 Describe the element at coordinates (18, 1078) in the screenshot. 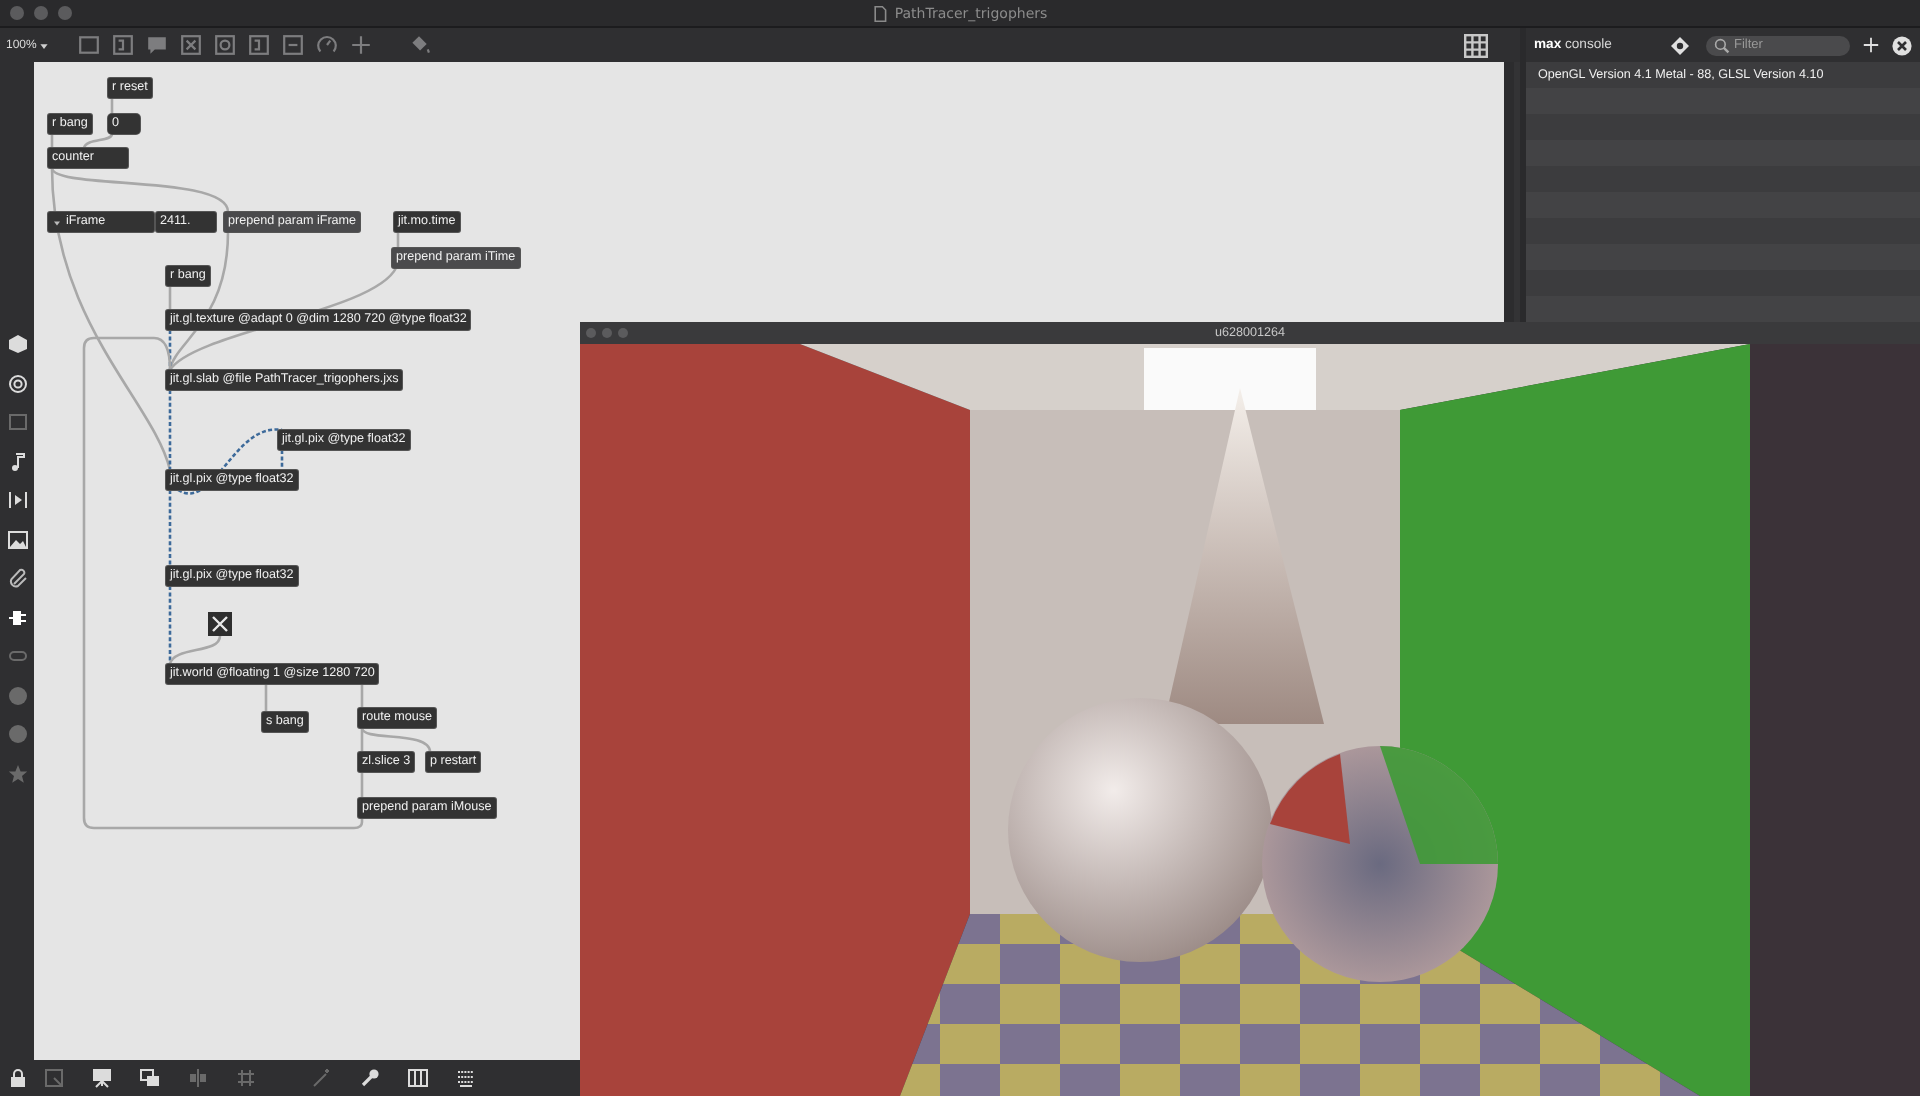

I see `lock-icon` at that location.